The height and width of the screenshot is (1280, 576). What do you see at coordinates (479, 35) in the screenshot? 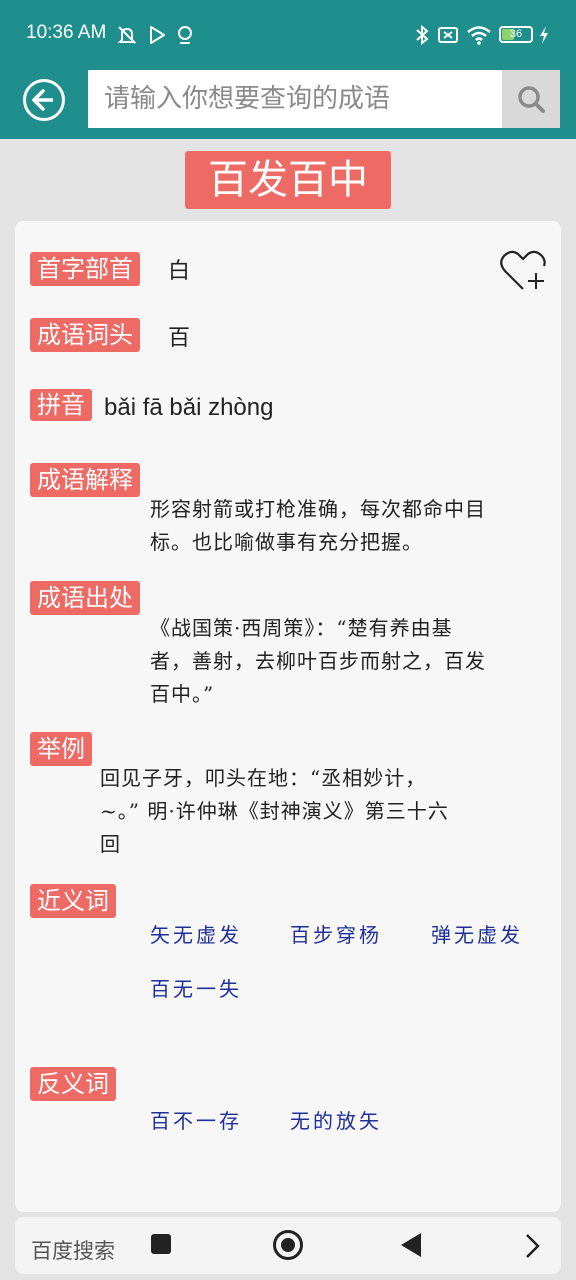
I see `wifi-icon` at bounding box center [479, 35].